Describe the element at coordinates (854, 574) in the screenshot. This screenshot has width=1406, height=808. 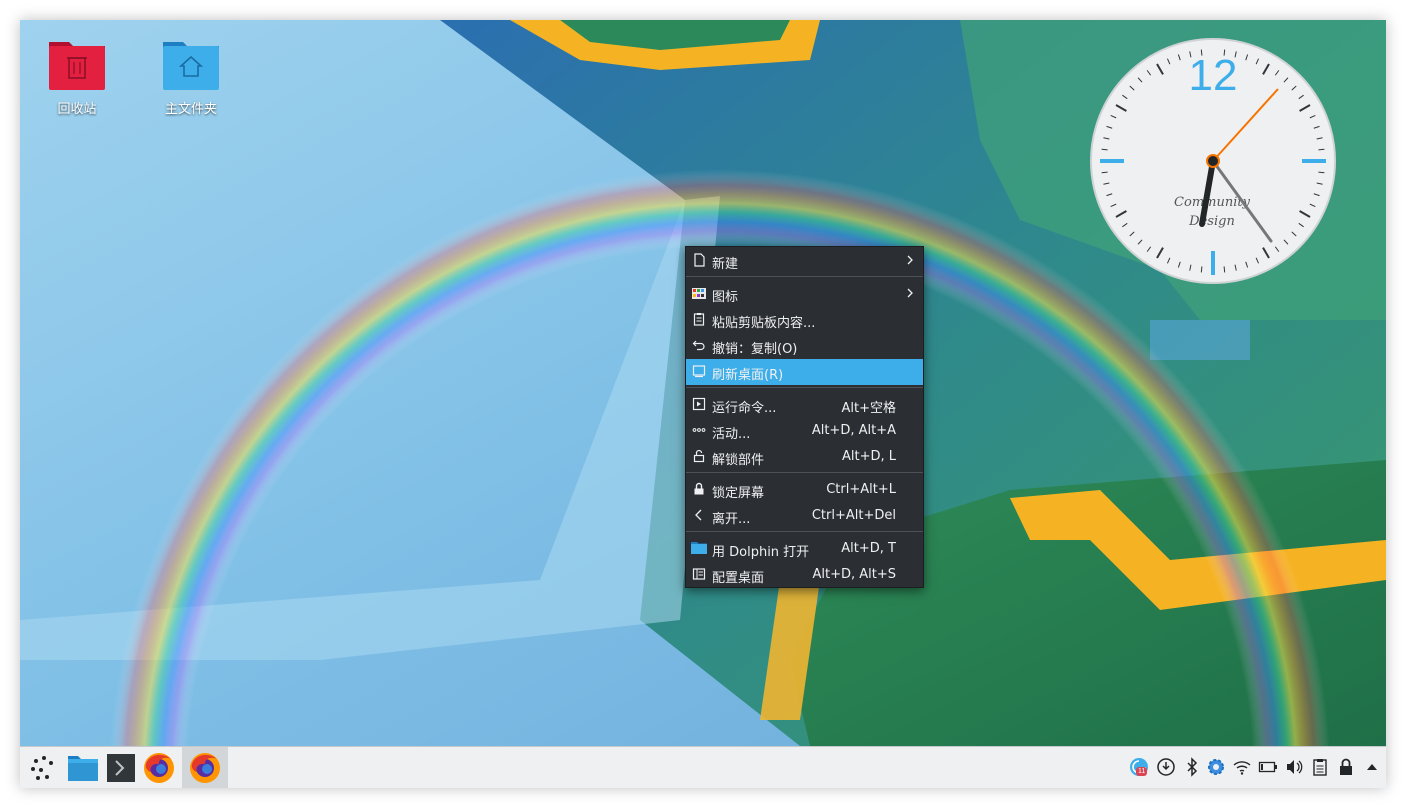
I see `menu-item-shortcut: Alt+D, Alt+S` at that location.